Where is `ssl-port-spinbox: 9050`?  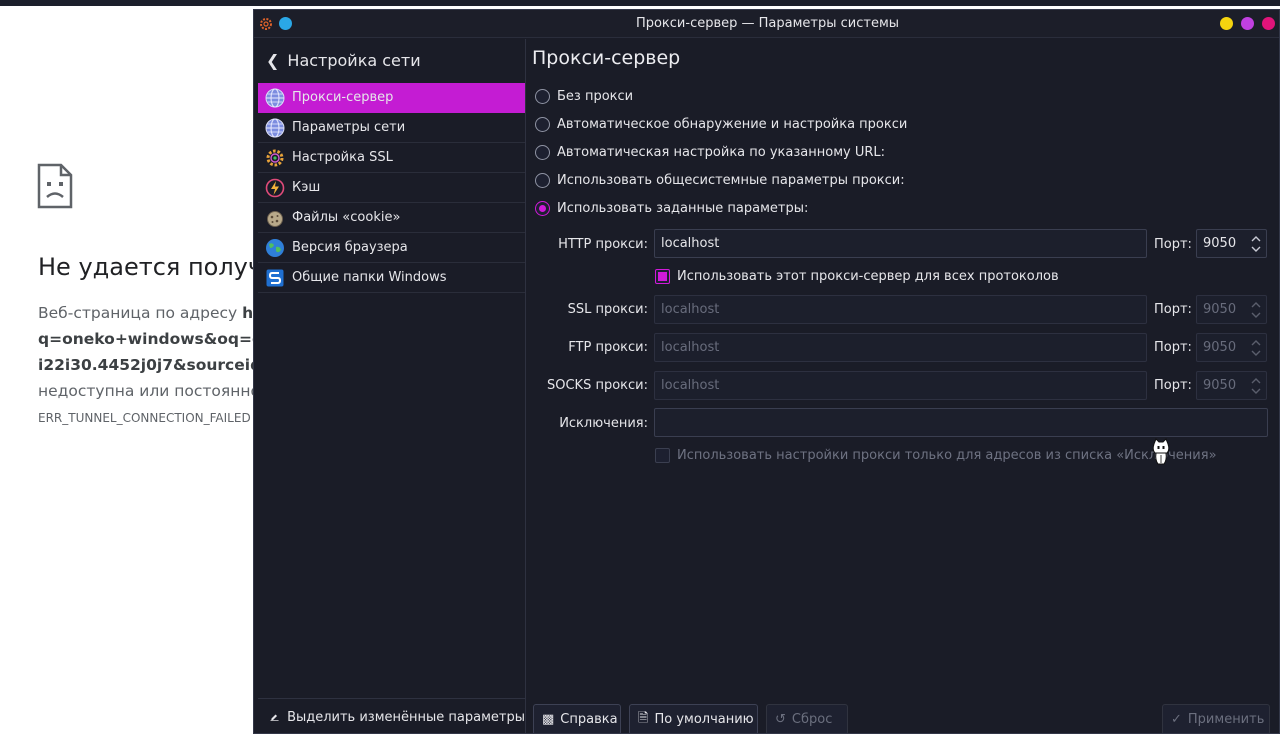 ssl-port-spinbox: 9050 is located at coordinates (1231, 309).